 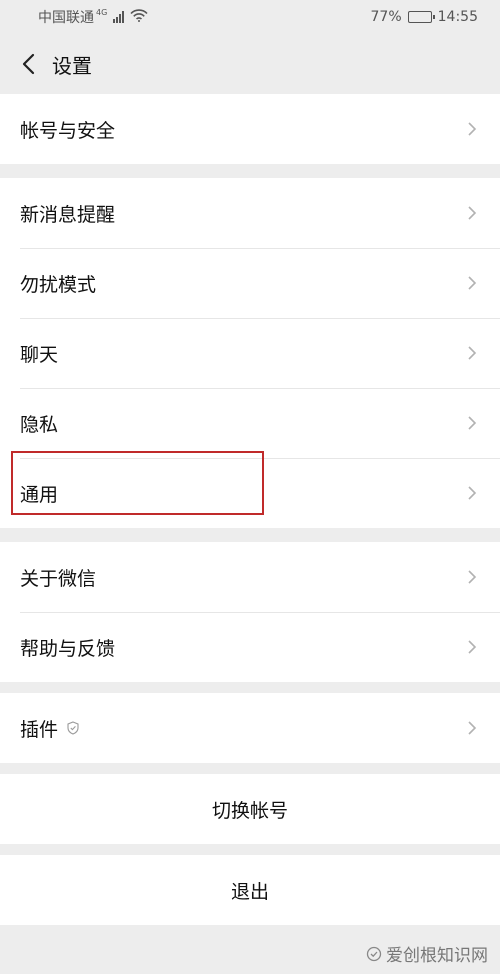 I want to click on nav-bar: 设置, so click(x=250, y=64).